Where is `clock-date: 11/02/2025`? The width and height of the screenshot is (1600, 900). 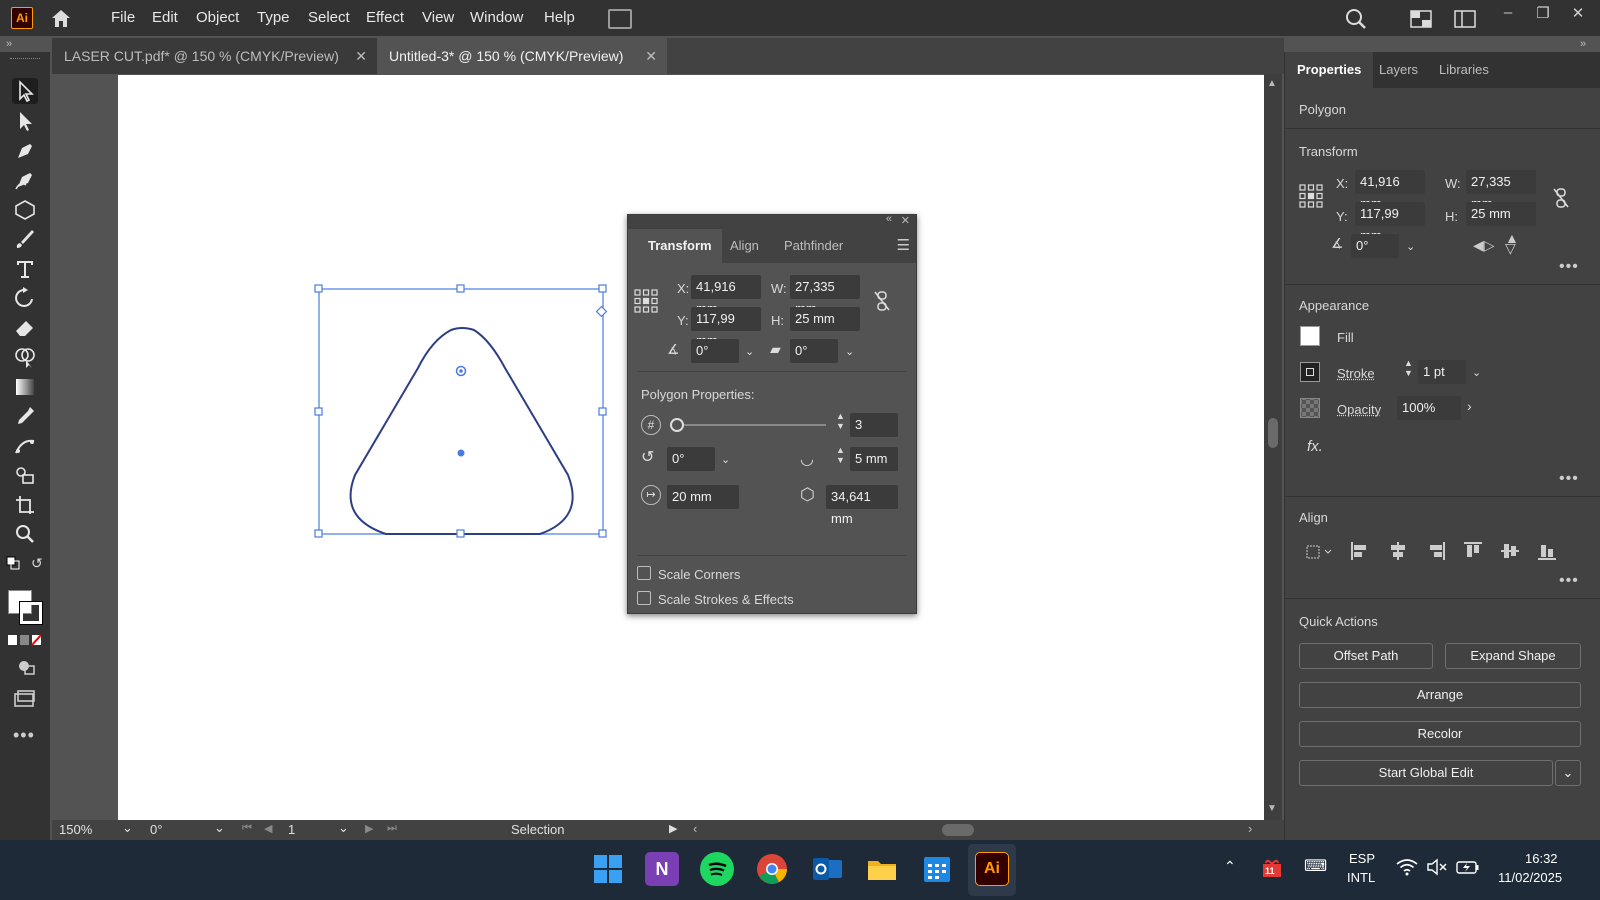
clock-date: 11/02/2025 is located at coordinates (1530, 877).